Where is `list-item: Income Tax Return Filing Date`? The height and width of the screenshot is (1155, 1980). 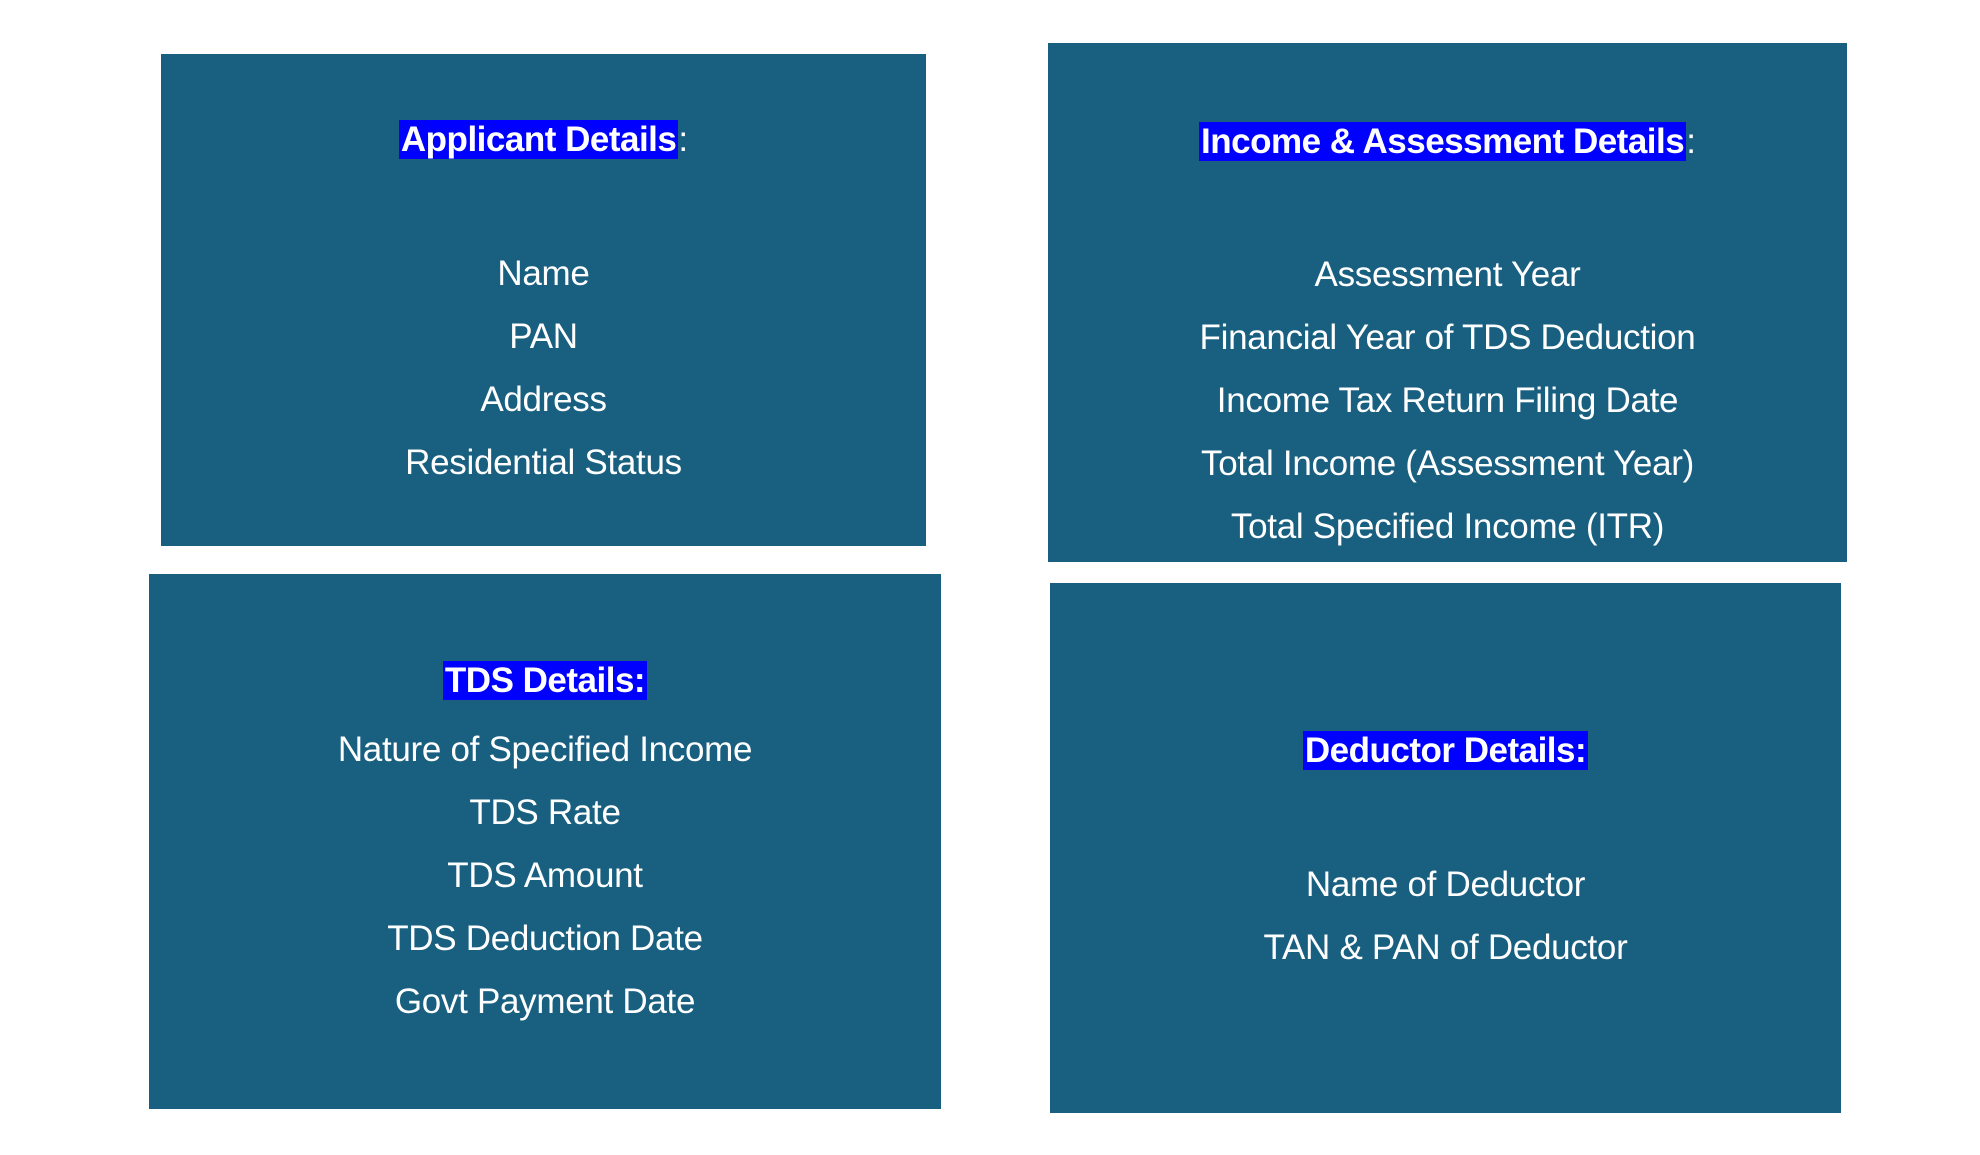
list-item: Income Tax Return Filing Date is located at coordinates (1447, 400).